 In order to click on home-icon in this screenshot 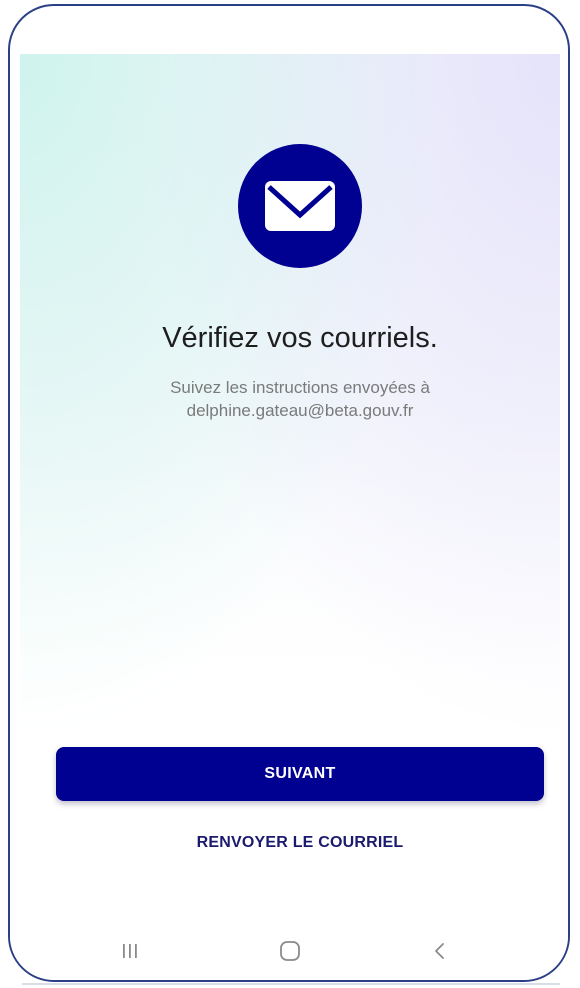, I will do `click(290, 951)`.